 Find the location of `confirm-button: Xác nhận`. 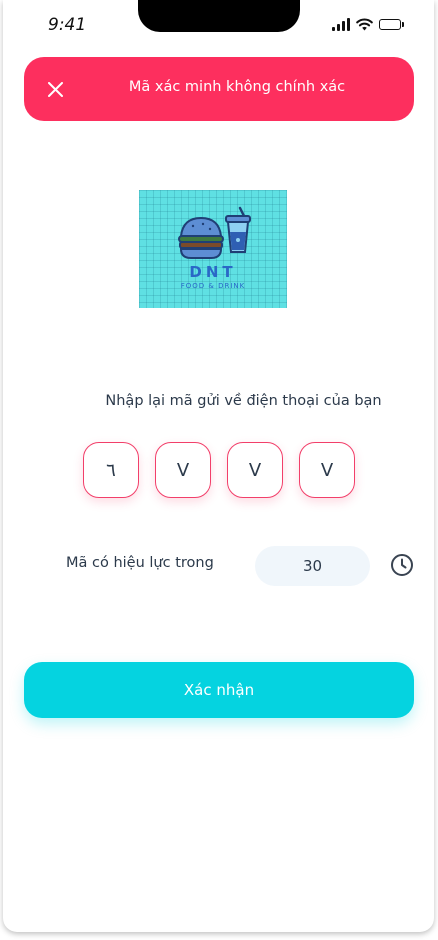

confirm-button: Xác nhận is located at coordinates (219, 690).